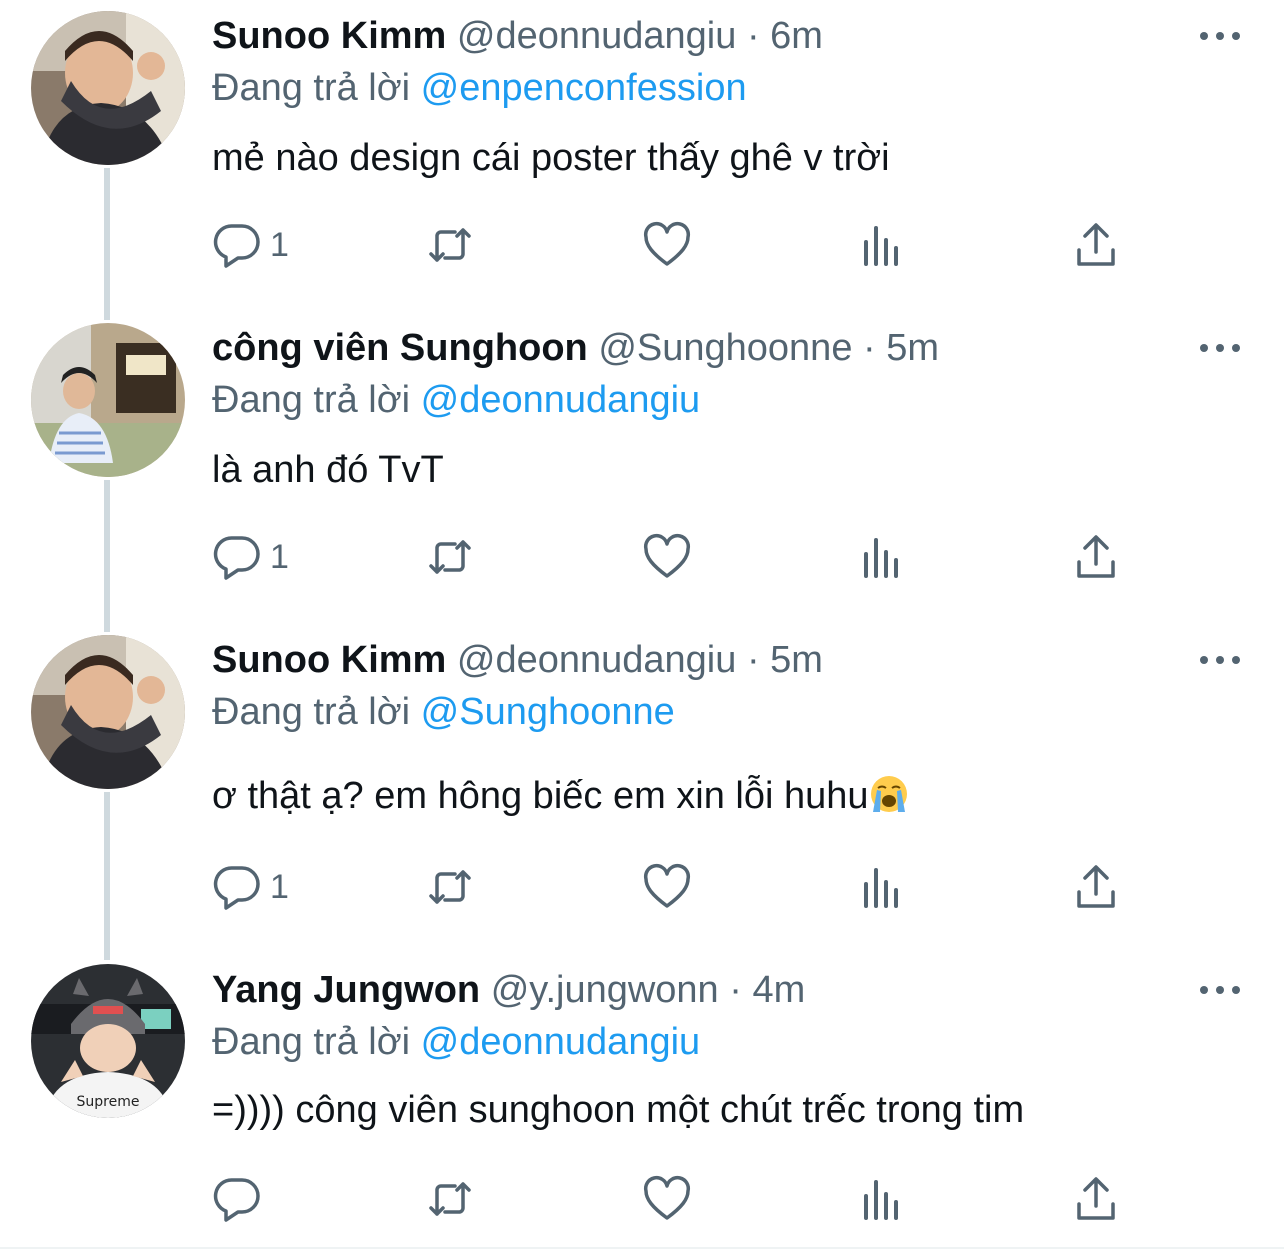 This screenshot has height=1258, width=1284. What do you see at coordinates (108, 1041) in the screenshot?
I see `avatar: Supreme` at bounding box center [108, 1041].